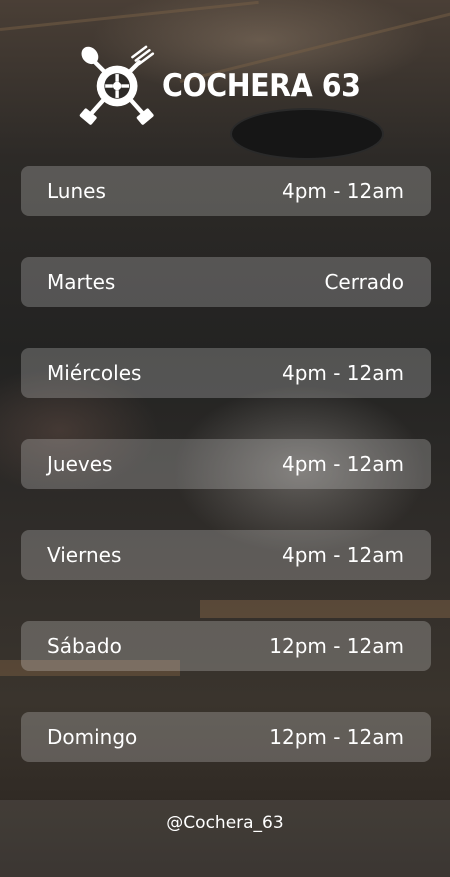  I want to click on schedule-row-sabado: Sábado 12pm - 12am, so click(226, 646).